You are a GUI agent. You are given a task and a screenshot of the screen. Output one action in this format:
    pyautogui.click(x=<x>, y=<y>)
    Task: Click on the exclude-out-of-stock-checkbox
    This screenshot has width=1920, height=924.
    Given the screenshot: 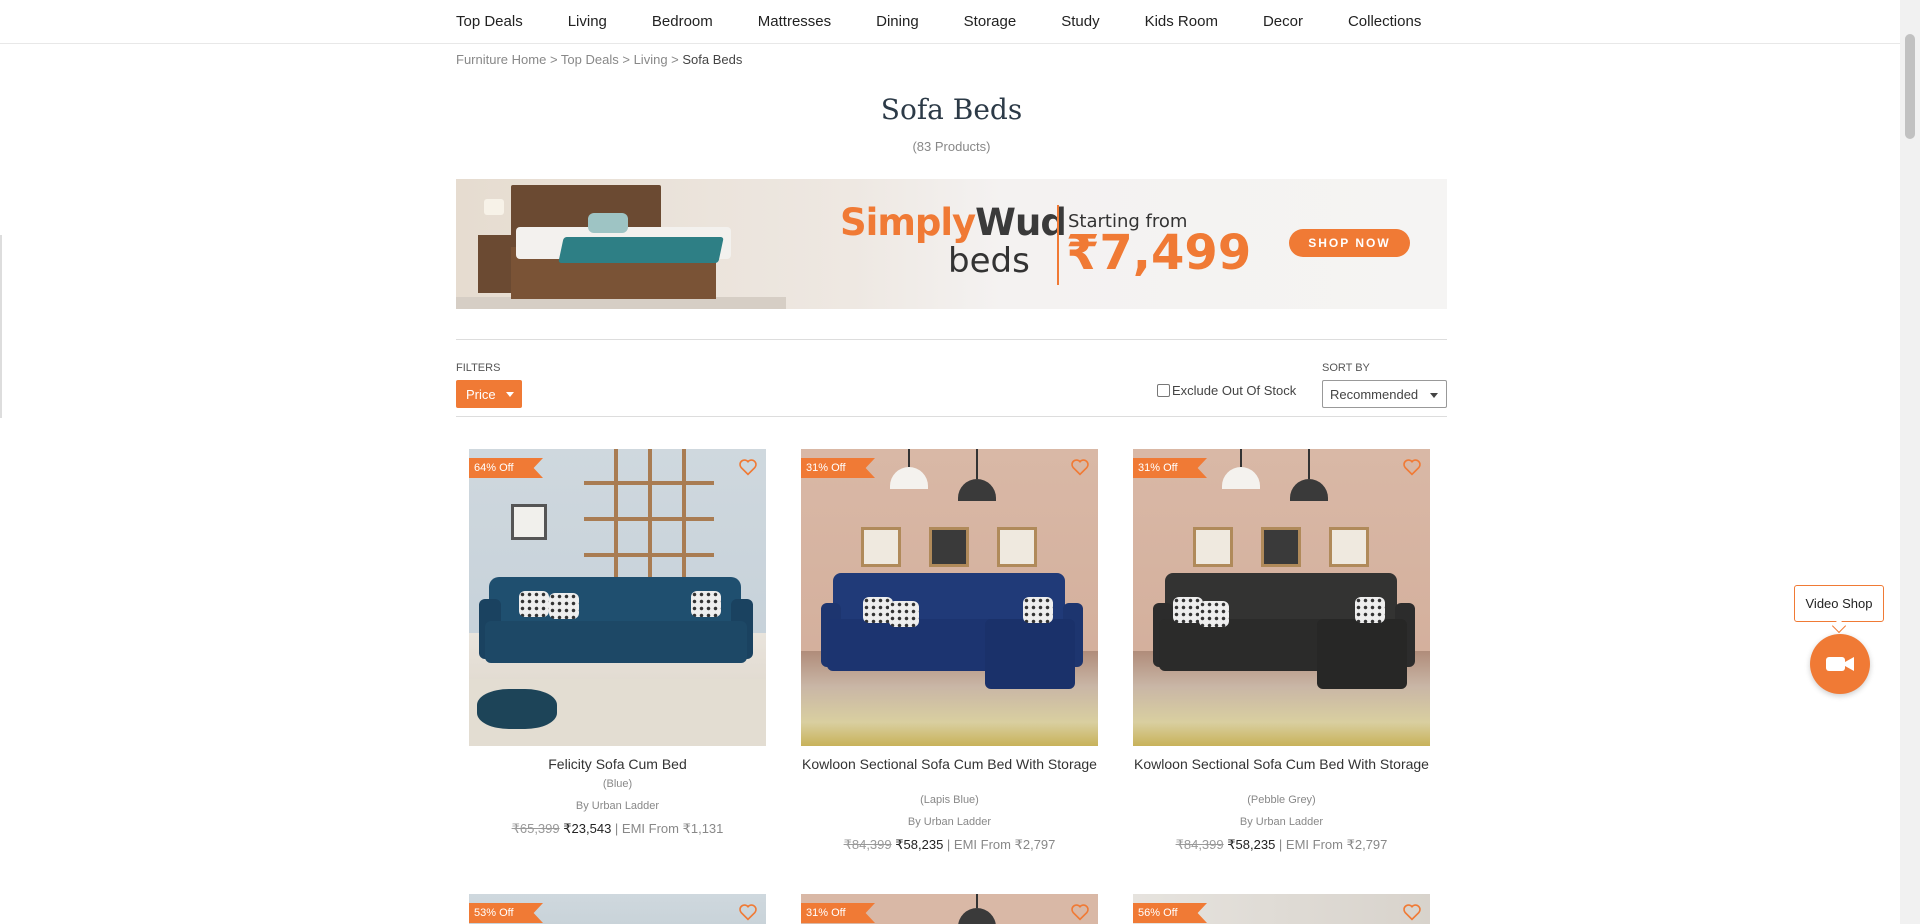 What is the action you would take?
    pyautogui.click(x=1163, y=390)
    